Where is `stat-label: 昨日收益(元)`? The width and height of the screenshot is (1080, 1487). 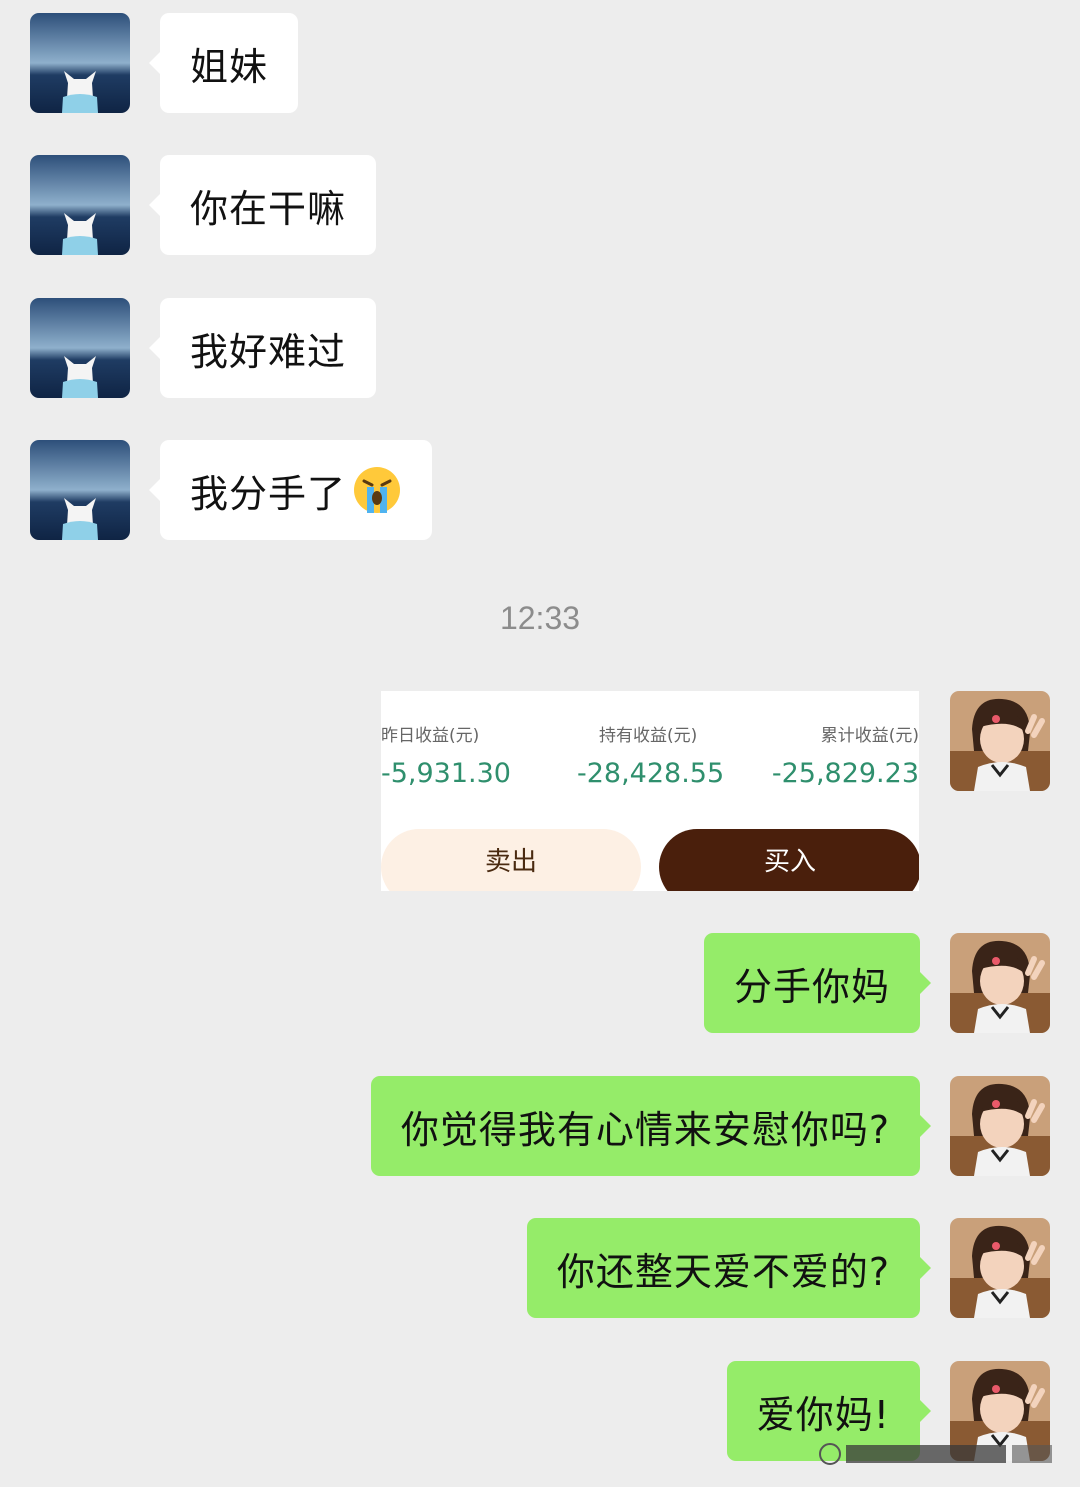 stat-label: 昨日收益(元) is located at coordinates (430, 736).